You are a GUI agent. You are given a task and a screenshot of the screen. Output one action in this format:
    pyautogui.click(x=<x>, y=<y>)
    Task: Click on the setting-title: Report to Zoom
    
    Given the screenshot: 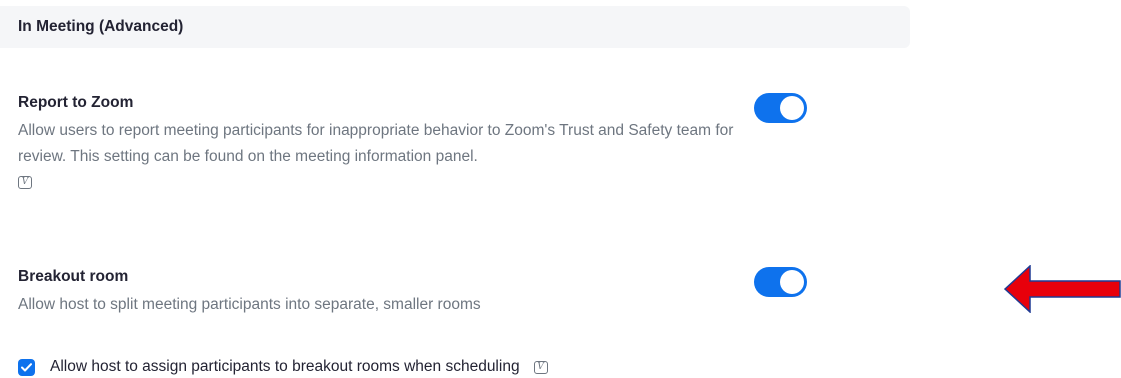 What is the action you would take?
    pyautogui.click(x=76, y=102)
    